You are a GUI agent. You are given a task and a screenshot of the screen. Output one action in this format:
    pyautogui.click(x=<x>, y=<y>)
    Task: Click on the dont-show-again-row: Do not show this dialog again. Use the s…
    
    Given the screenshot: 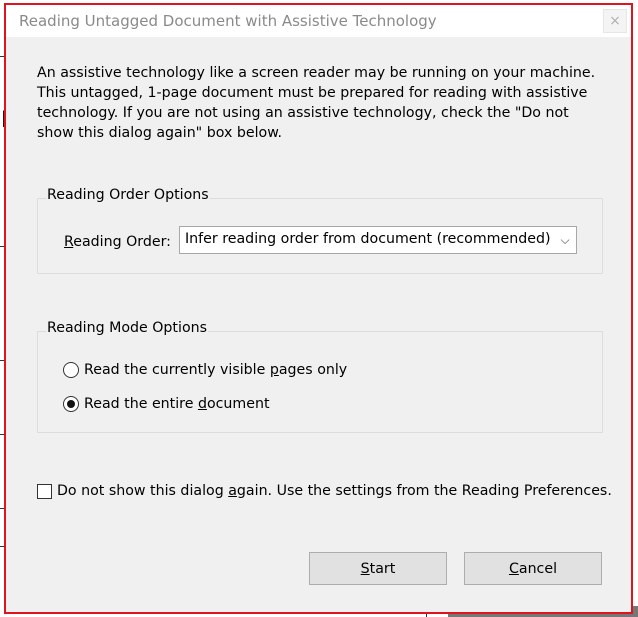 What is the action you would take?
    pyautogui.click(x=324, y=491)
    